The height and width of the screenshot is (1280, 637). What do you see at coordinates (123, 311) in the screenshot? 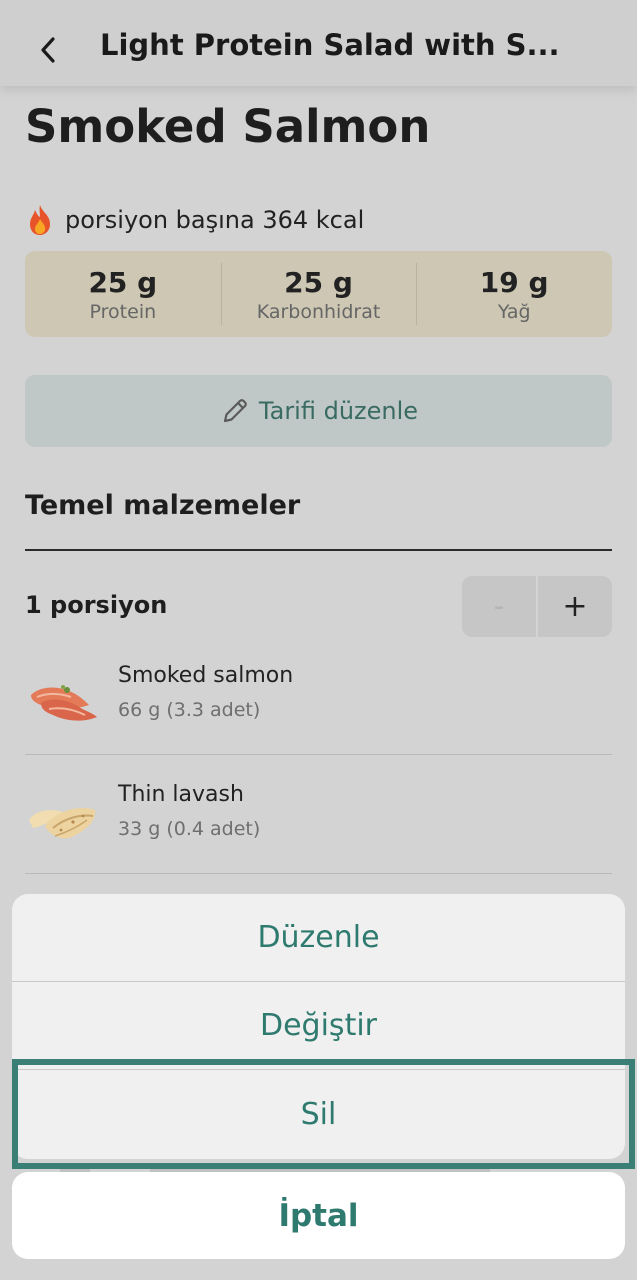
I see `macro-label: Protein` at bounding box center [123, 311].